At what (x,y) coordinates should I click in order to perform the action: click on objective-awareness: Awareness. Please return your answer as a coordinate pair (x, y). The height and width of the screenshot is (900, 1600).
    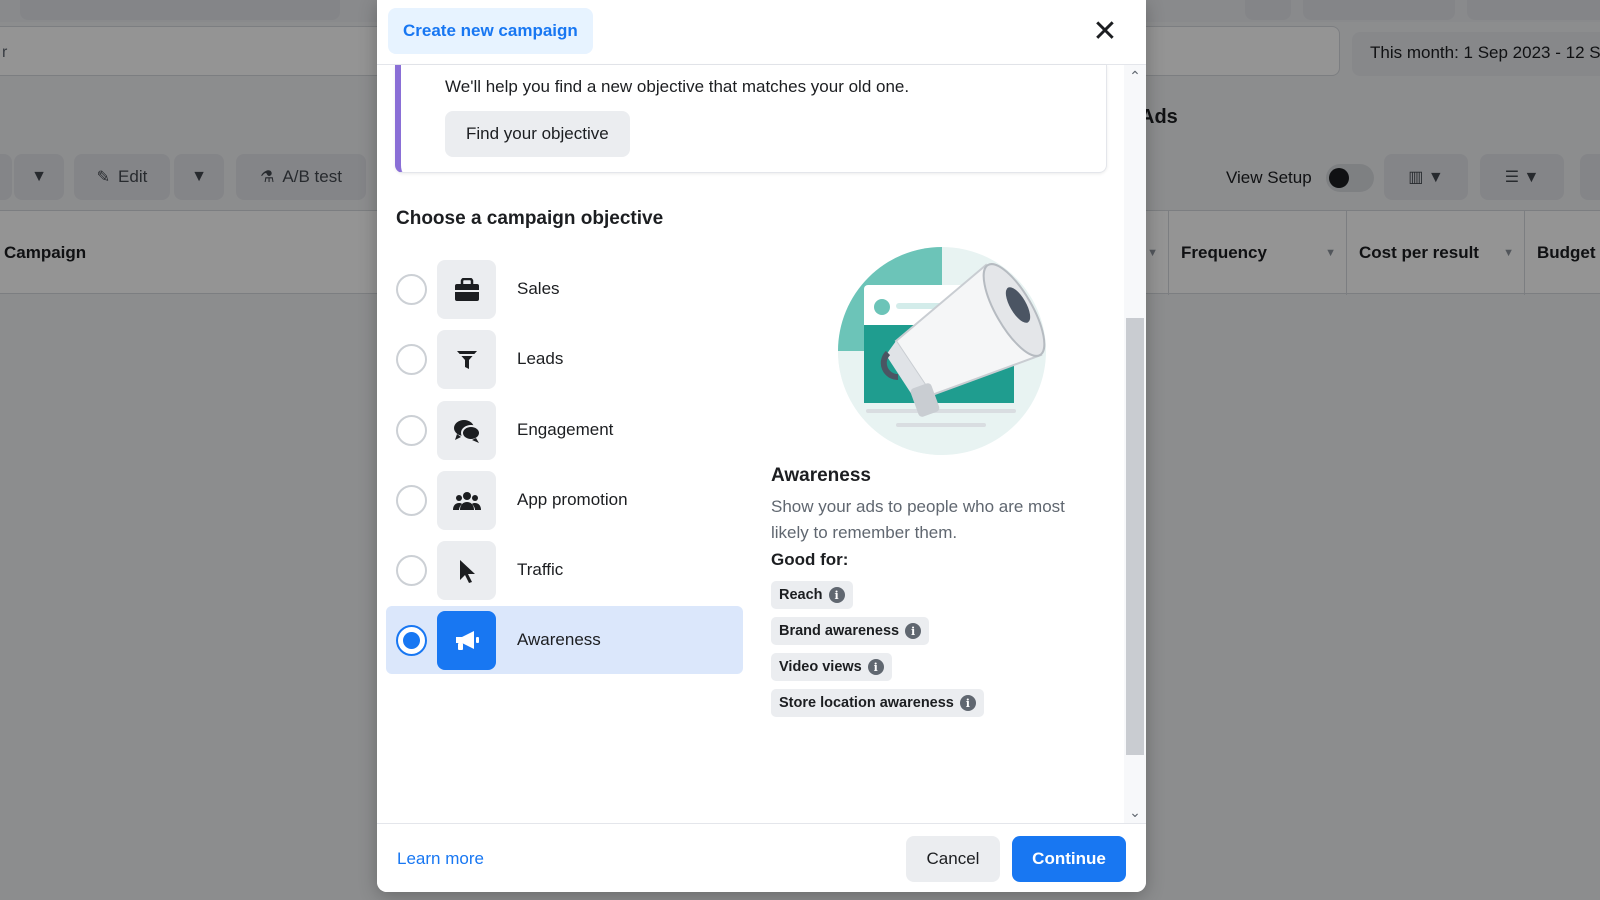
    Looking at the image, I should click on (564, 640).